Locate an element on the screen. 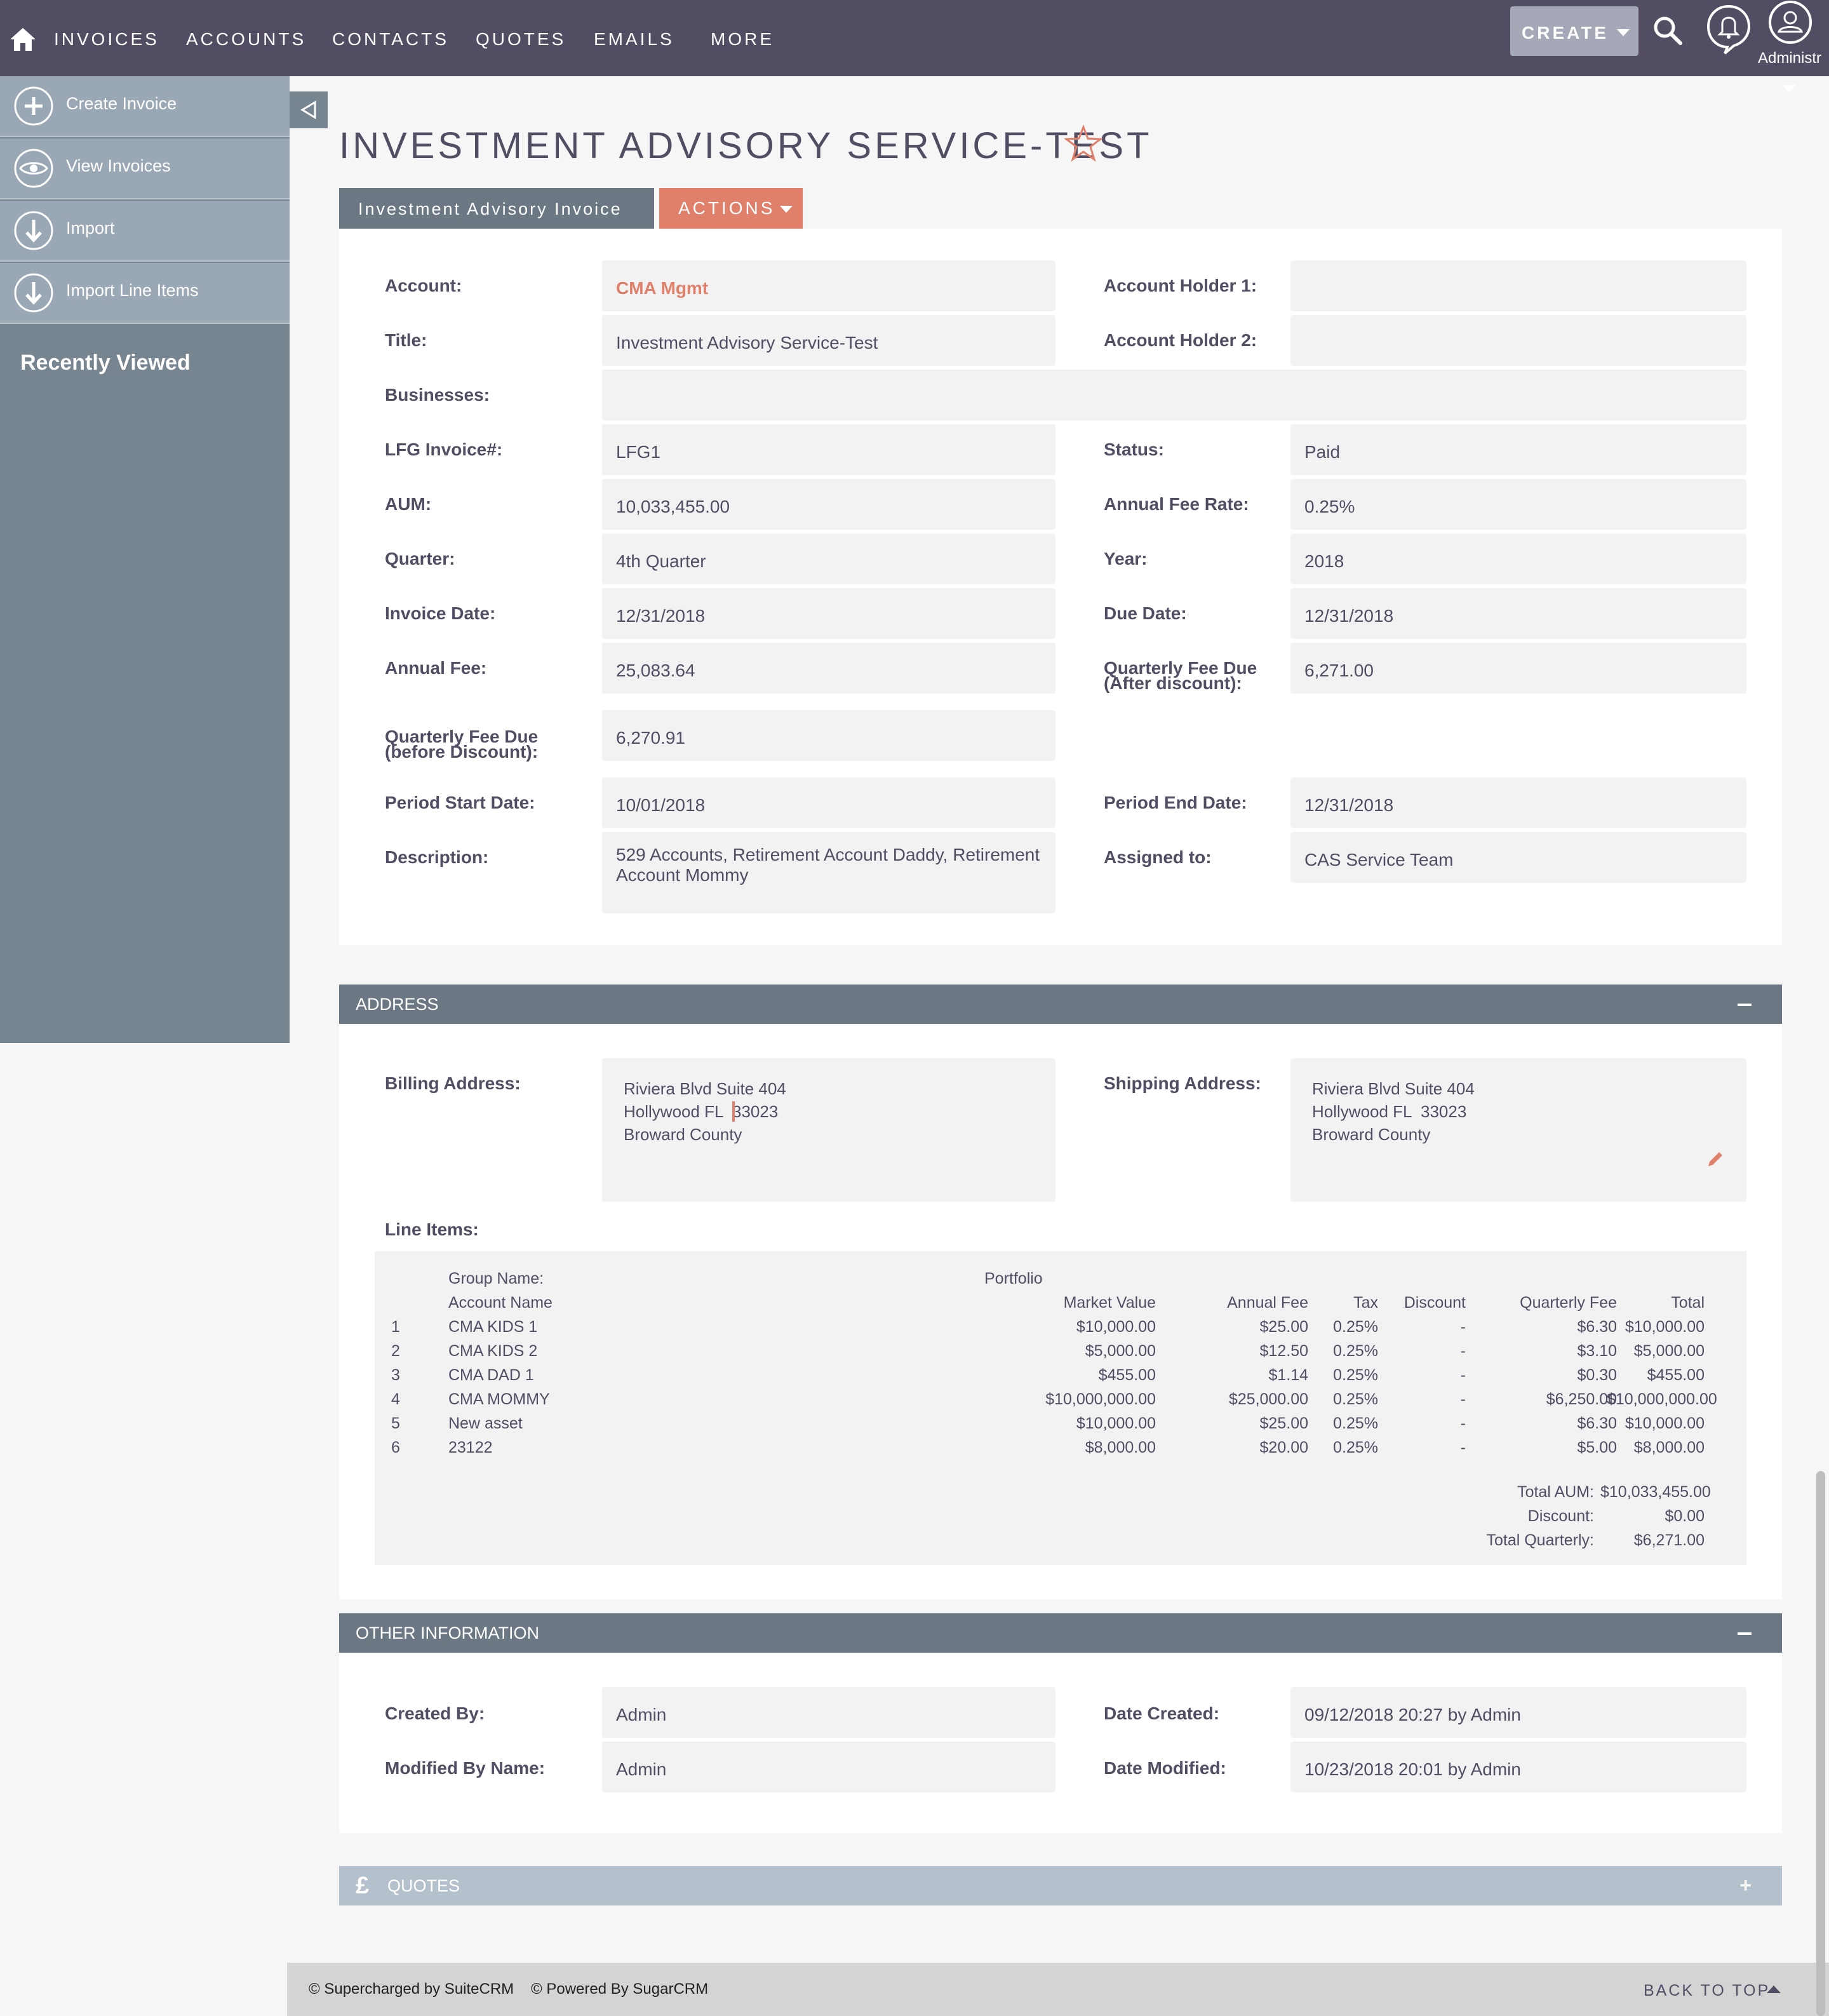 This screenshot has height=2016, width=1829. period-start-date-value: 10/01/2018 is located at coordinates (828, 802).